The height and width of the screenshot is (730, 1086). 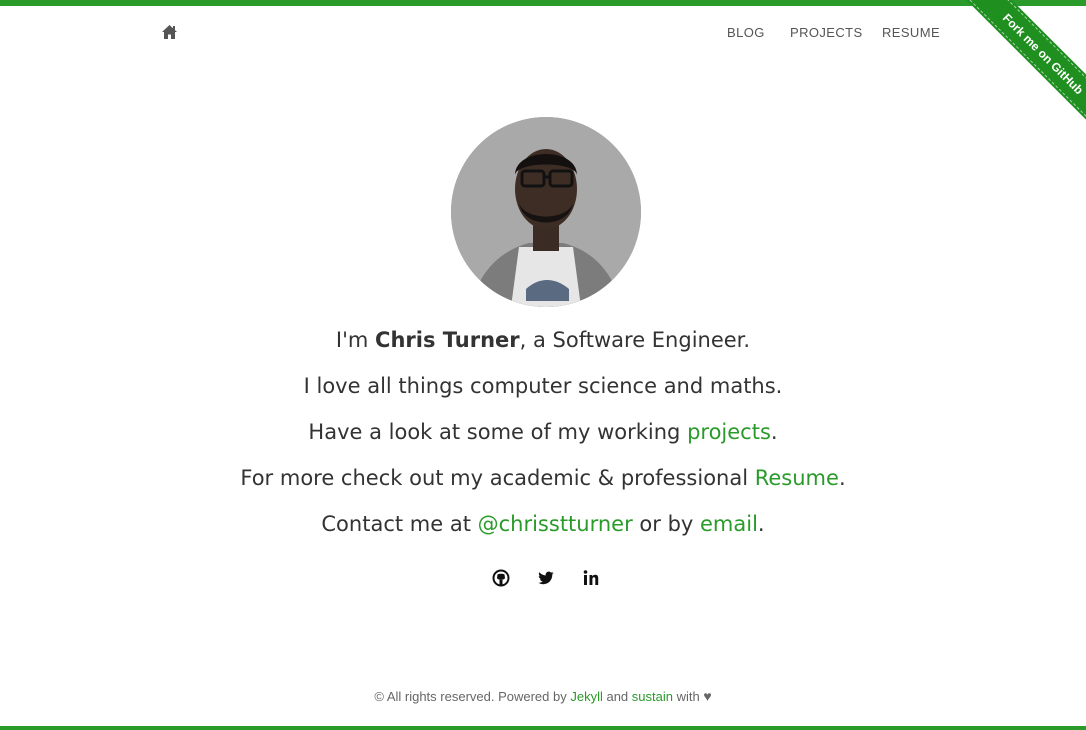 What do you see at coordinates (498, 432) in the screenshot?
I see `bio-projects-prefix: Have a look at some of my working` at bounding box center [498, 432].